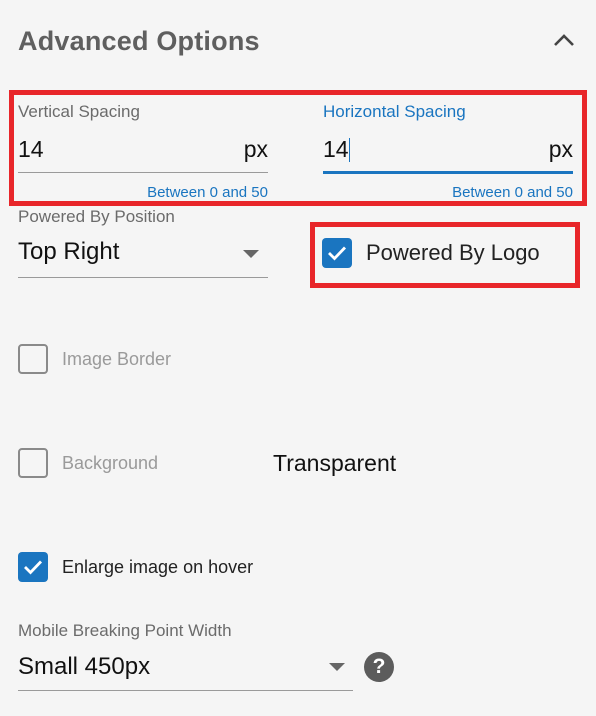  I want to click on background-option: Background, so click(88, 463).